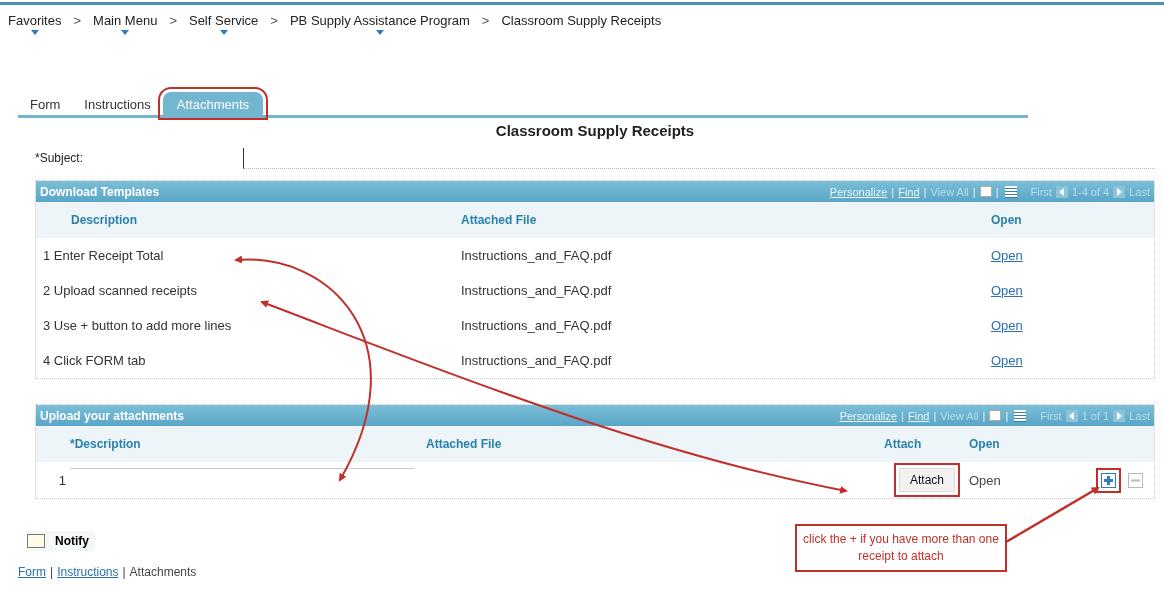  What do you see at coordinates (125, 22) in the screenshot?
I see `breadcrumb-item: Main Menu` at bounding box center [125, 22].